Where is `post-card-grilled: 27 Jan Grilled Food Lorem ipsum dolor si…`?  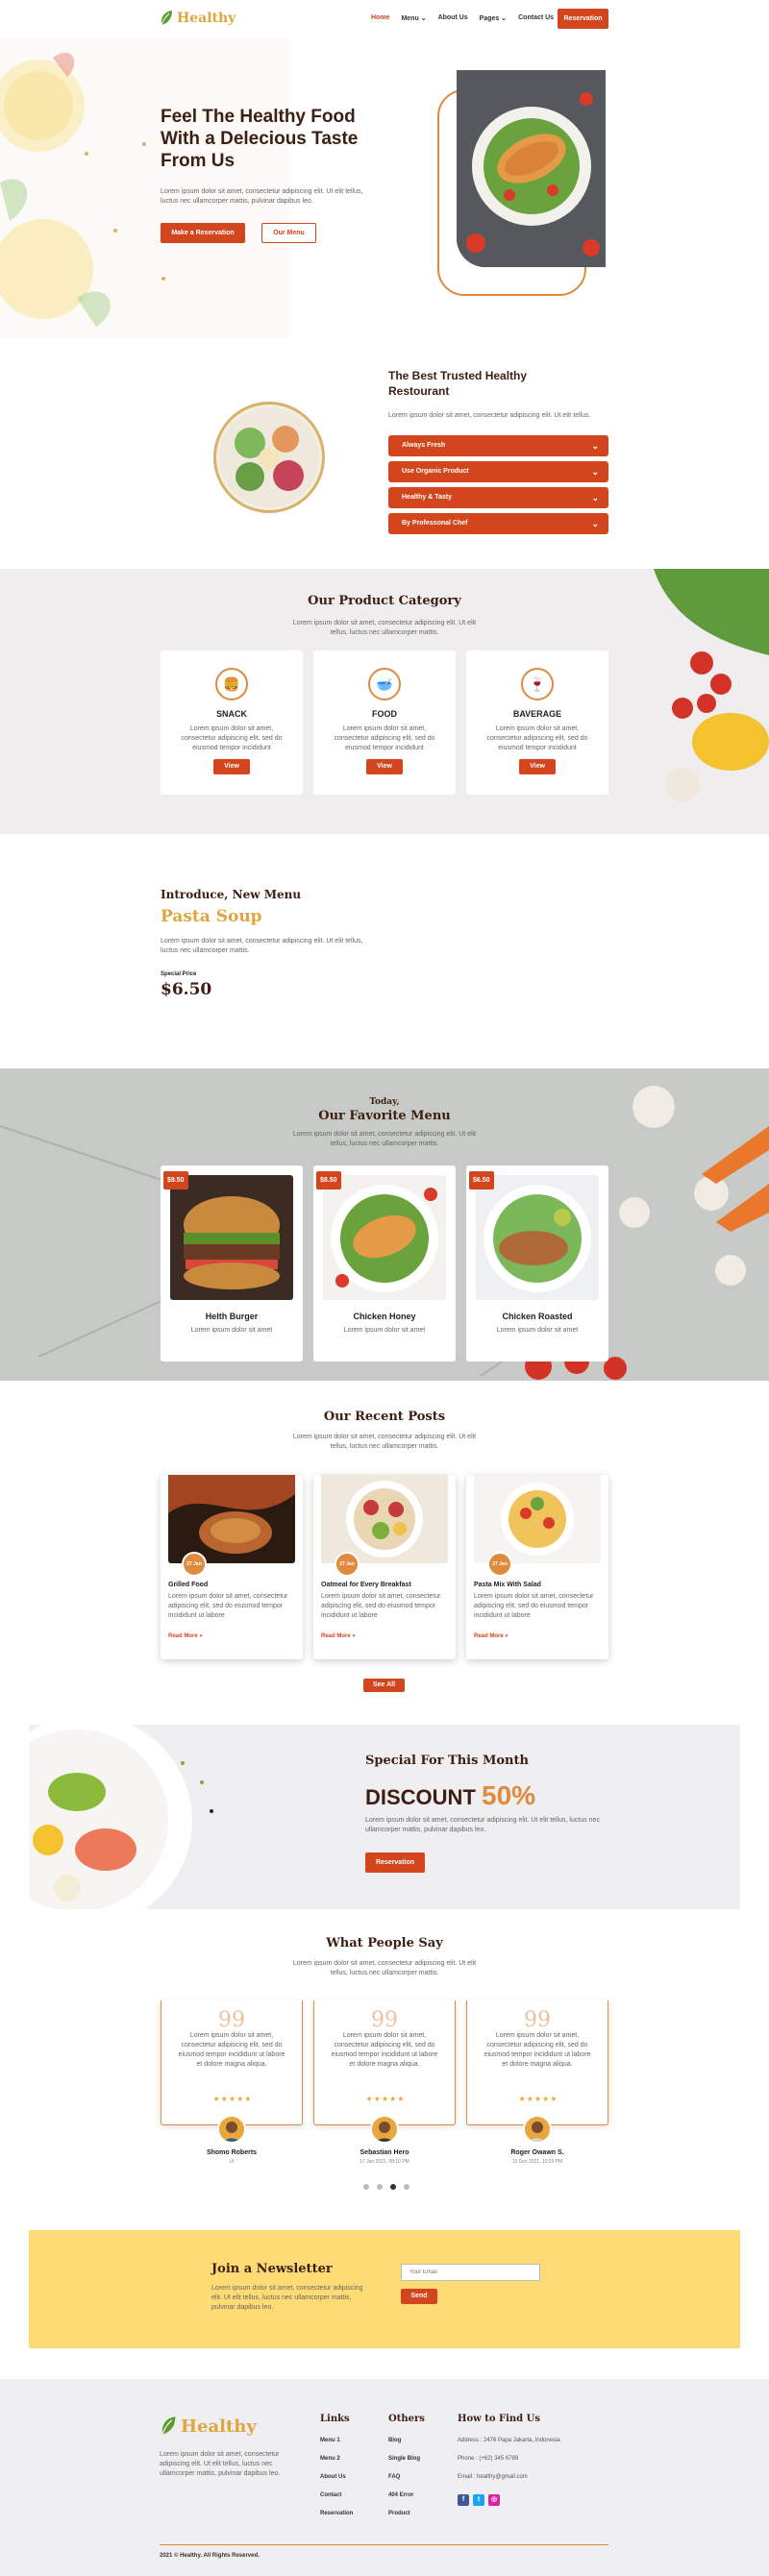
post-card-grilled: 27 Jan Grilled Food Lorem ipsum dolor si… is located at coordinates (232, 1567).